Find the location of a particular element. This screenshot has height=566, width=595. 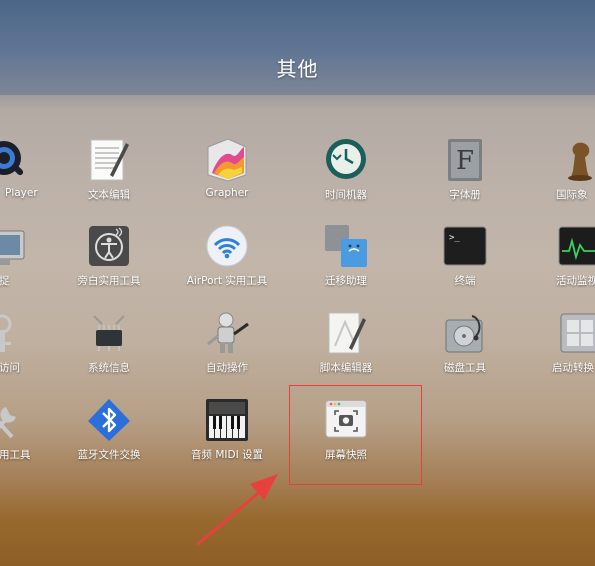

selection-highlight-box is located at coordinates (355, 435).